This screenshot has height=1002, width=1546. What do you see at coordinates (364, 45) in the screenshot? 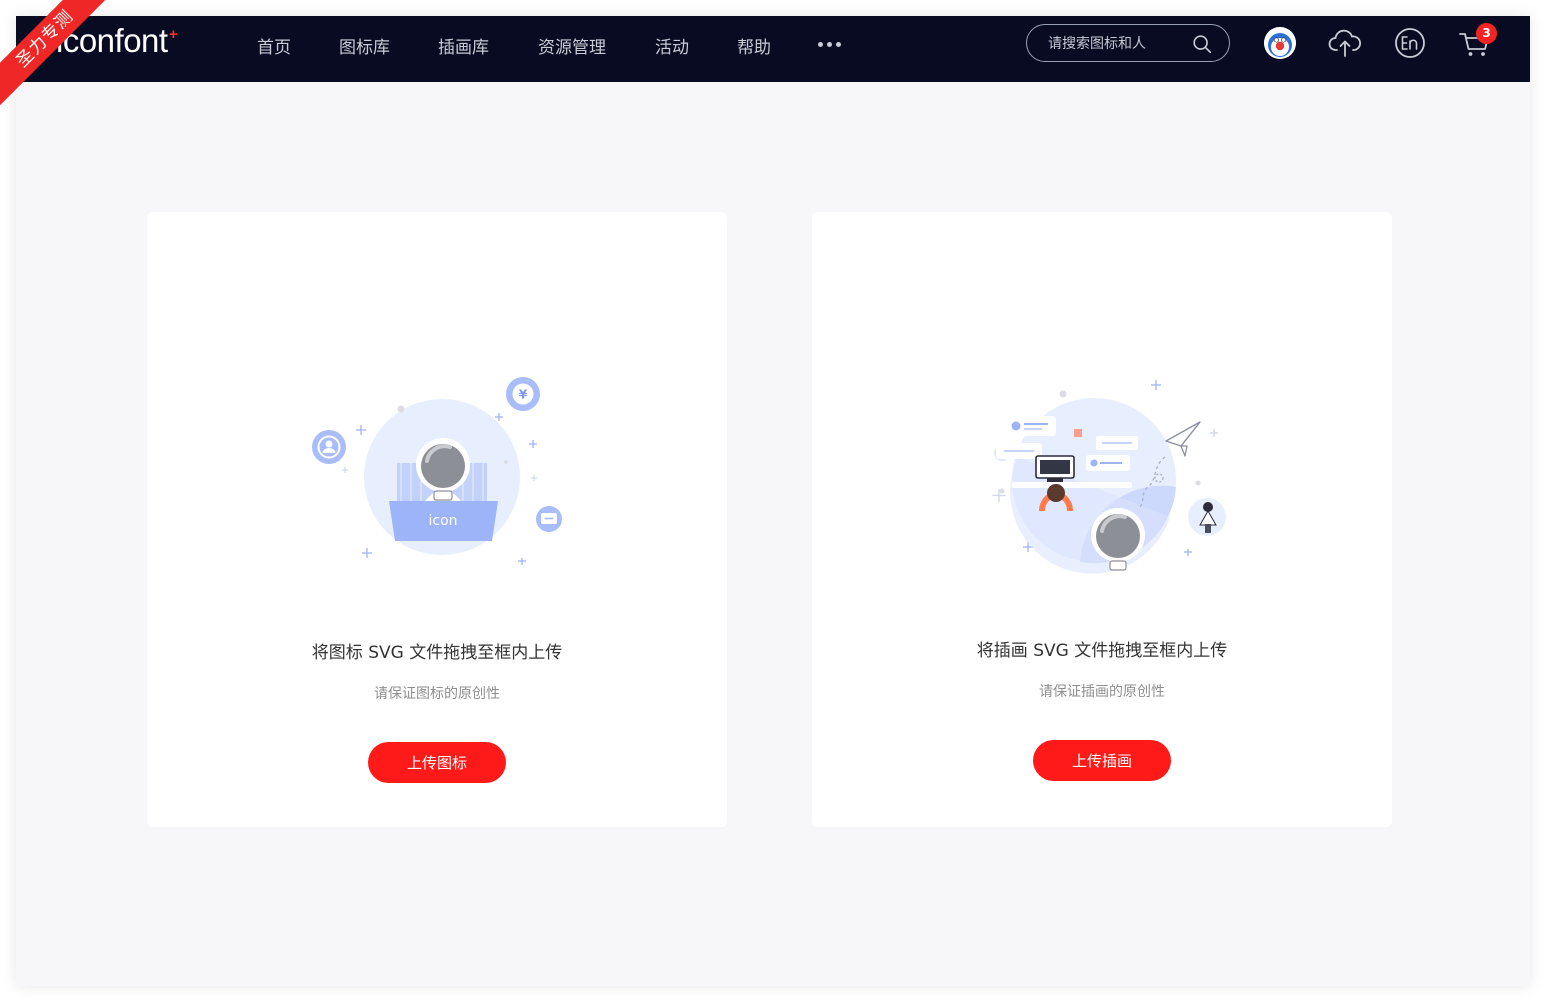
I see `nav-item-icon-library: 图标库` at bounding box center [364, 45].